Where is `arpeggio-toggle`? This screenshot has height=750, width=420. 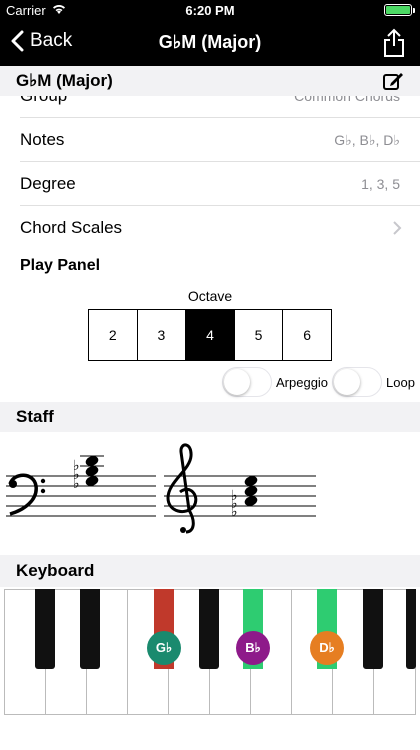
arpeggio-toggle is located at coordinates (247, 382).